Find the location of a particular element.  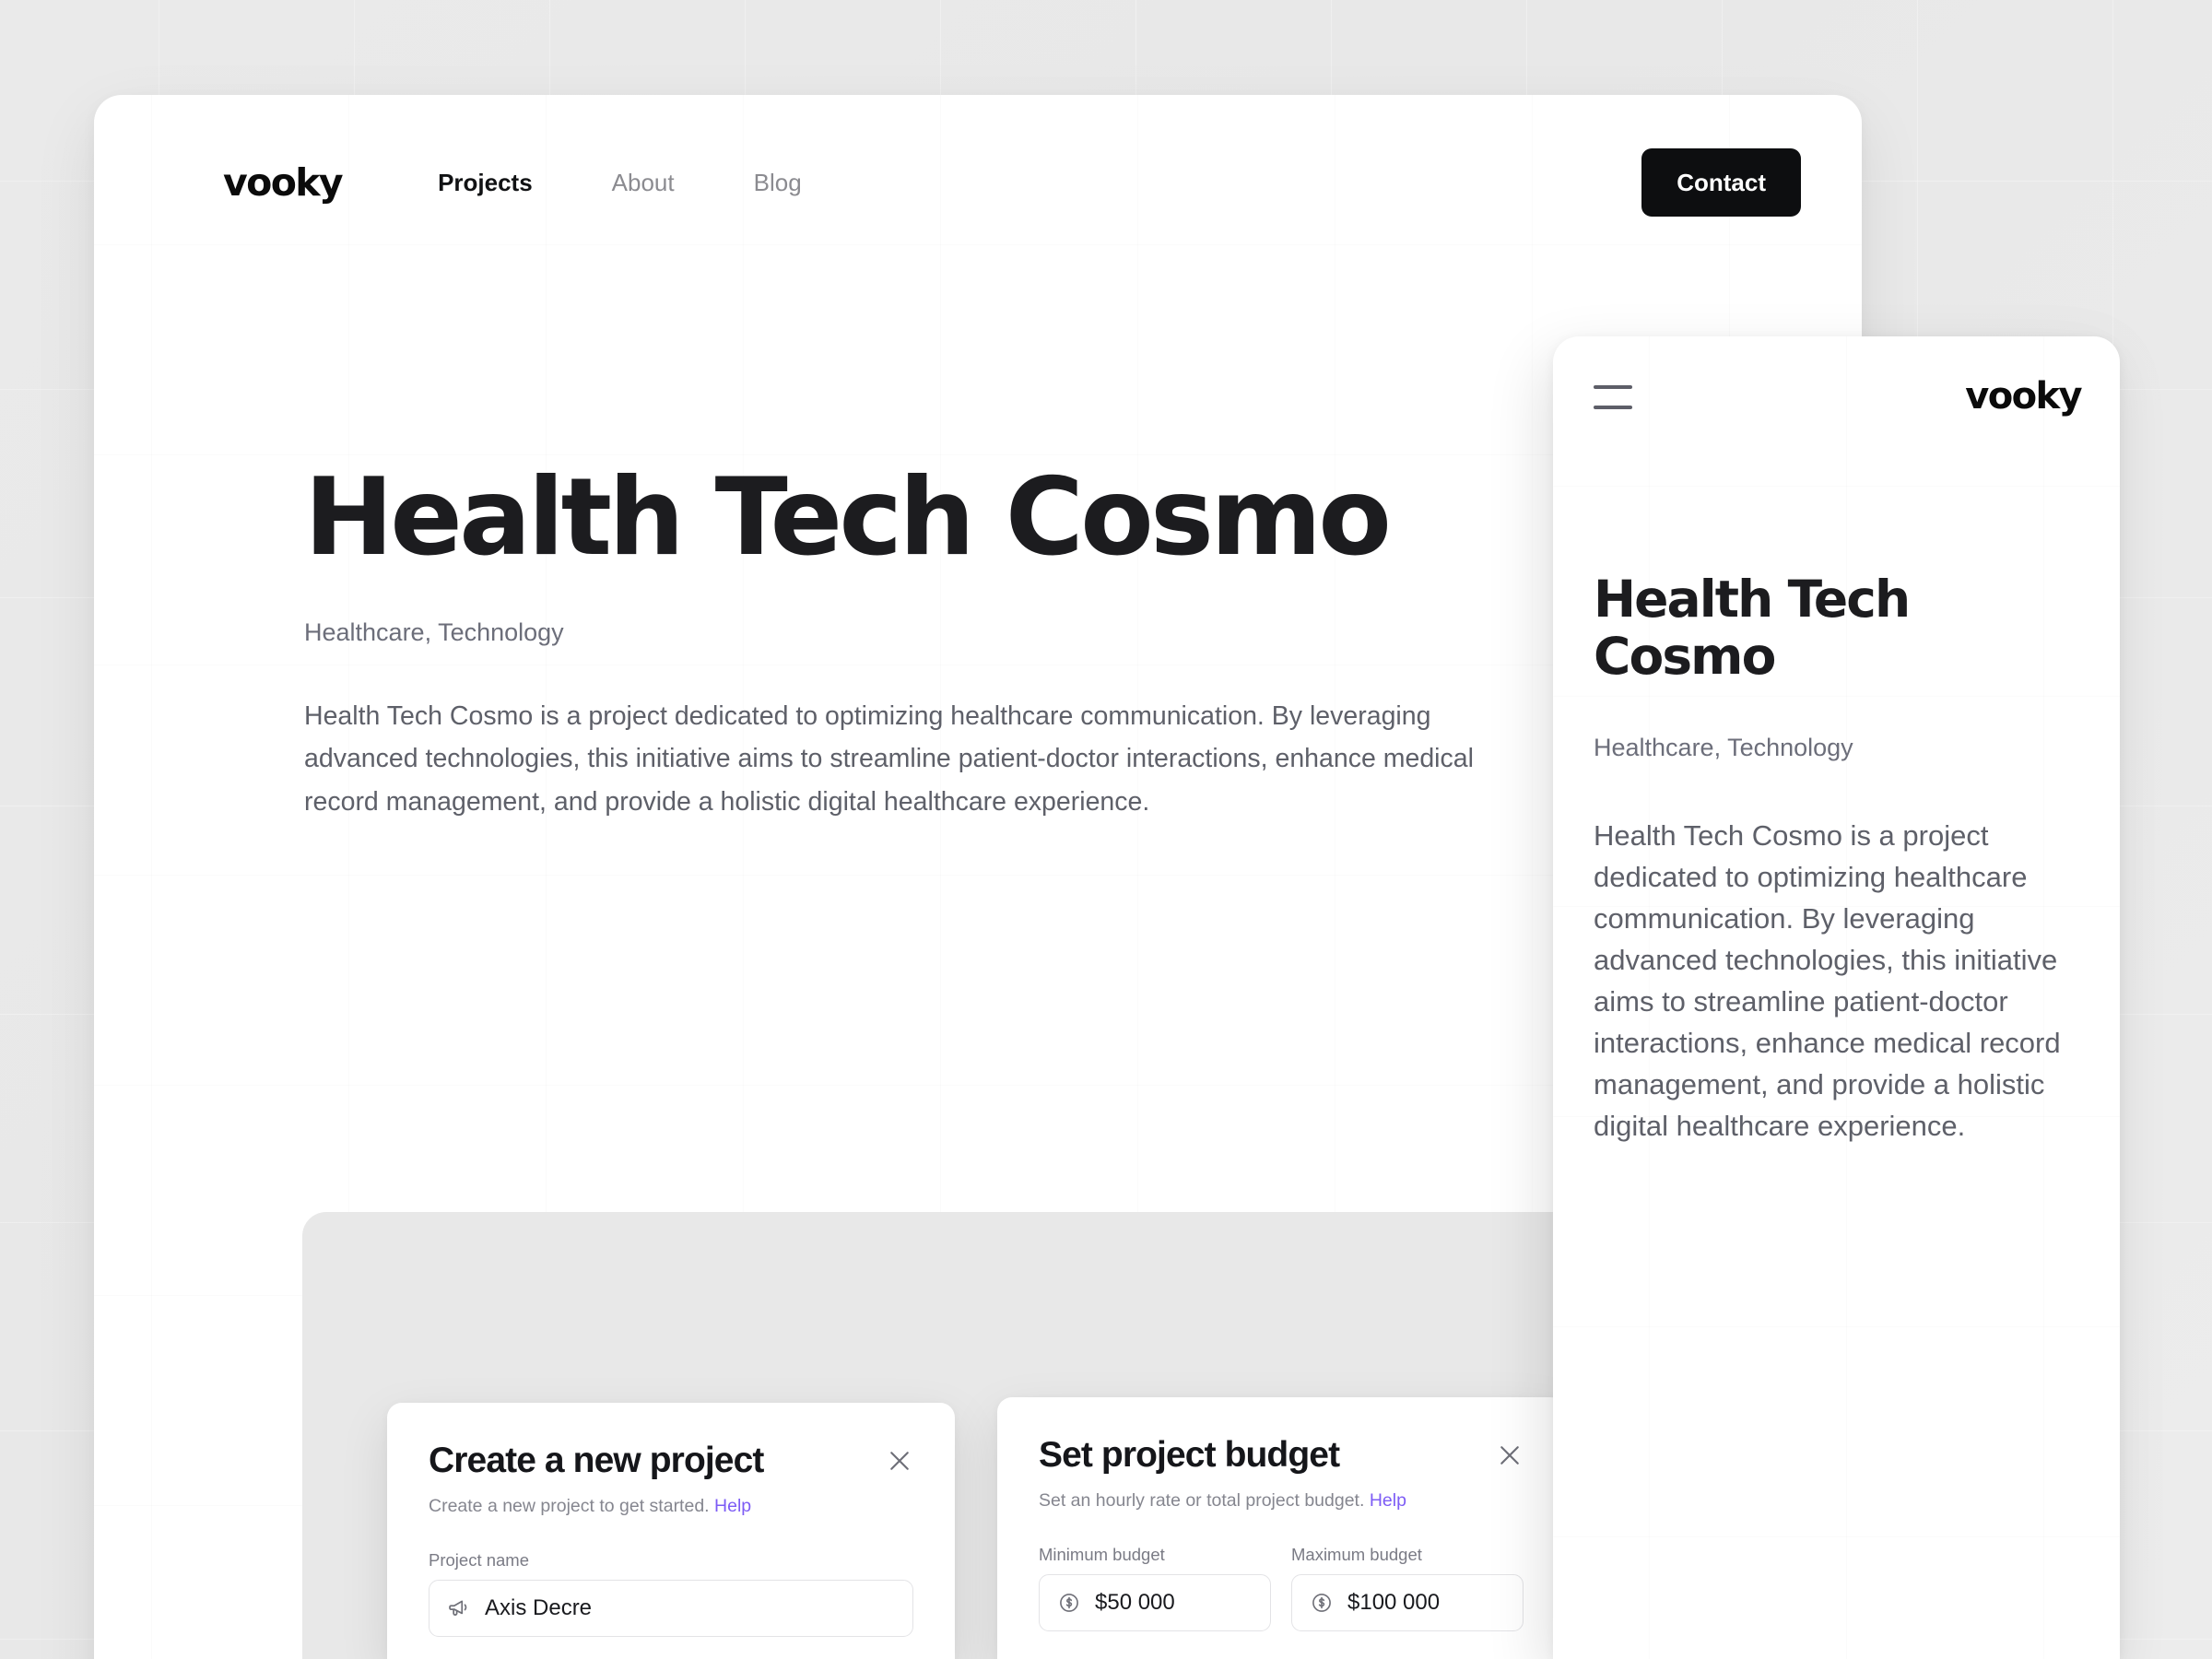

nav-link-projects: Projects is located at coordinates (485, 182).